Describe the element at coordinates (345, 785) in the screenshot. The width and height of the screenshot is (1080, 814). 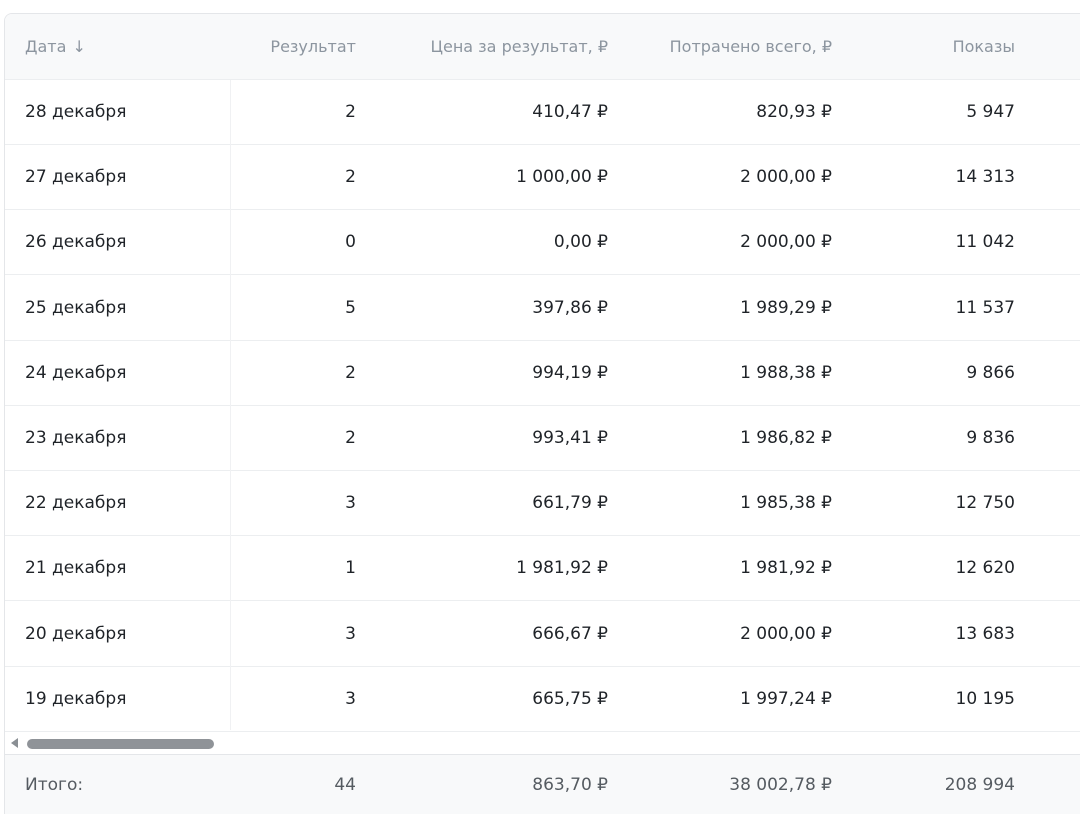
I see `totals-result: 44` at that location.